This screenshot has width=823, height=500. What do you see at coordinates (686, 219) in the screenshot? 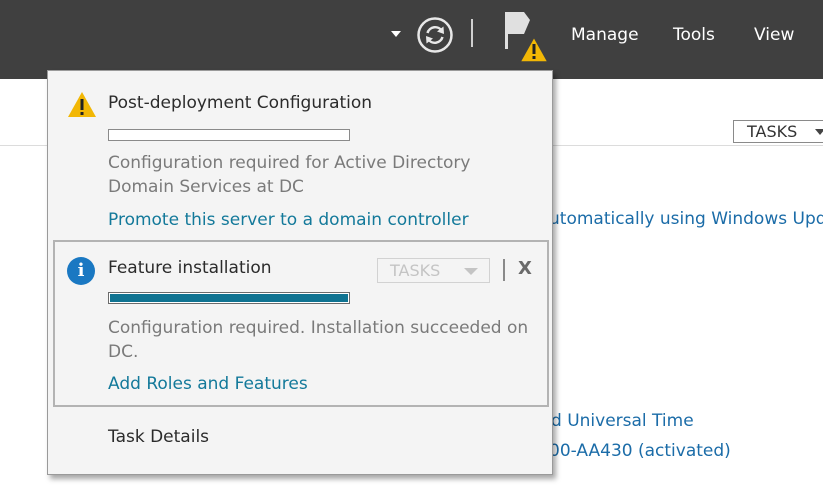
I see `windows-update-link: utomatically using Windows Update` at bounding box center [686, 219].